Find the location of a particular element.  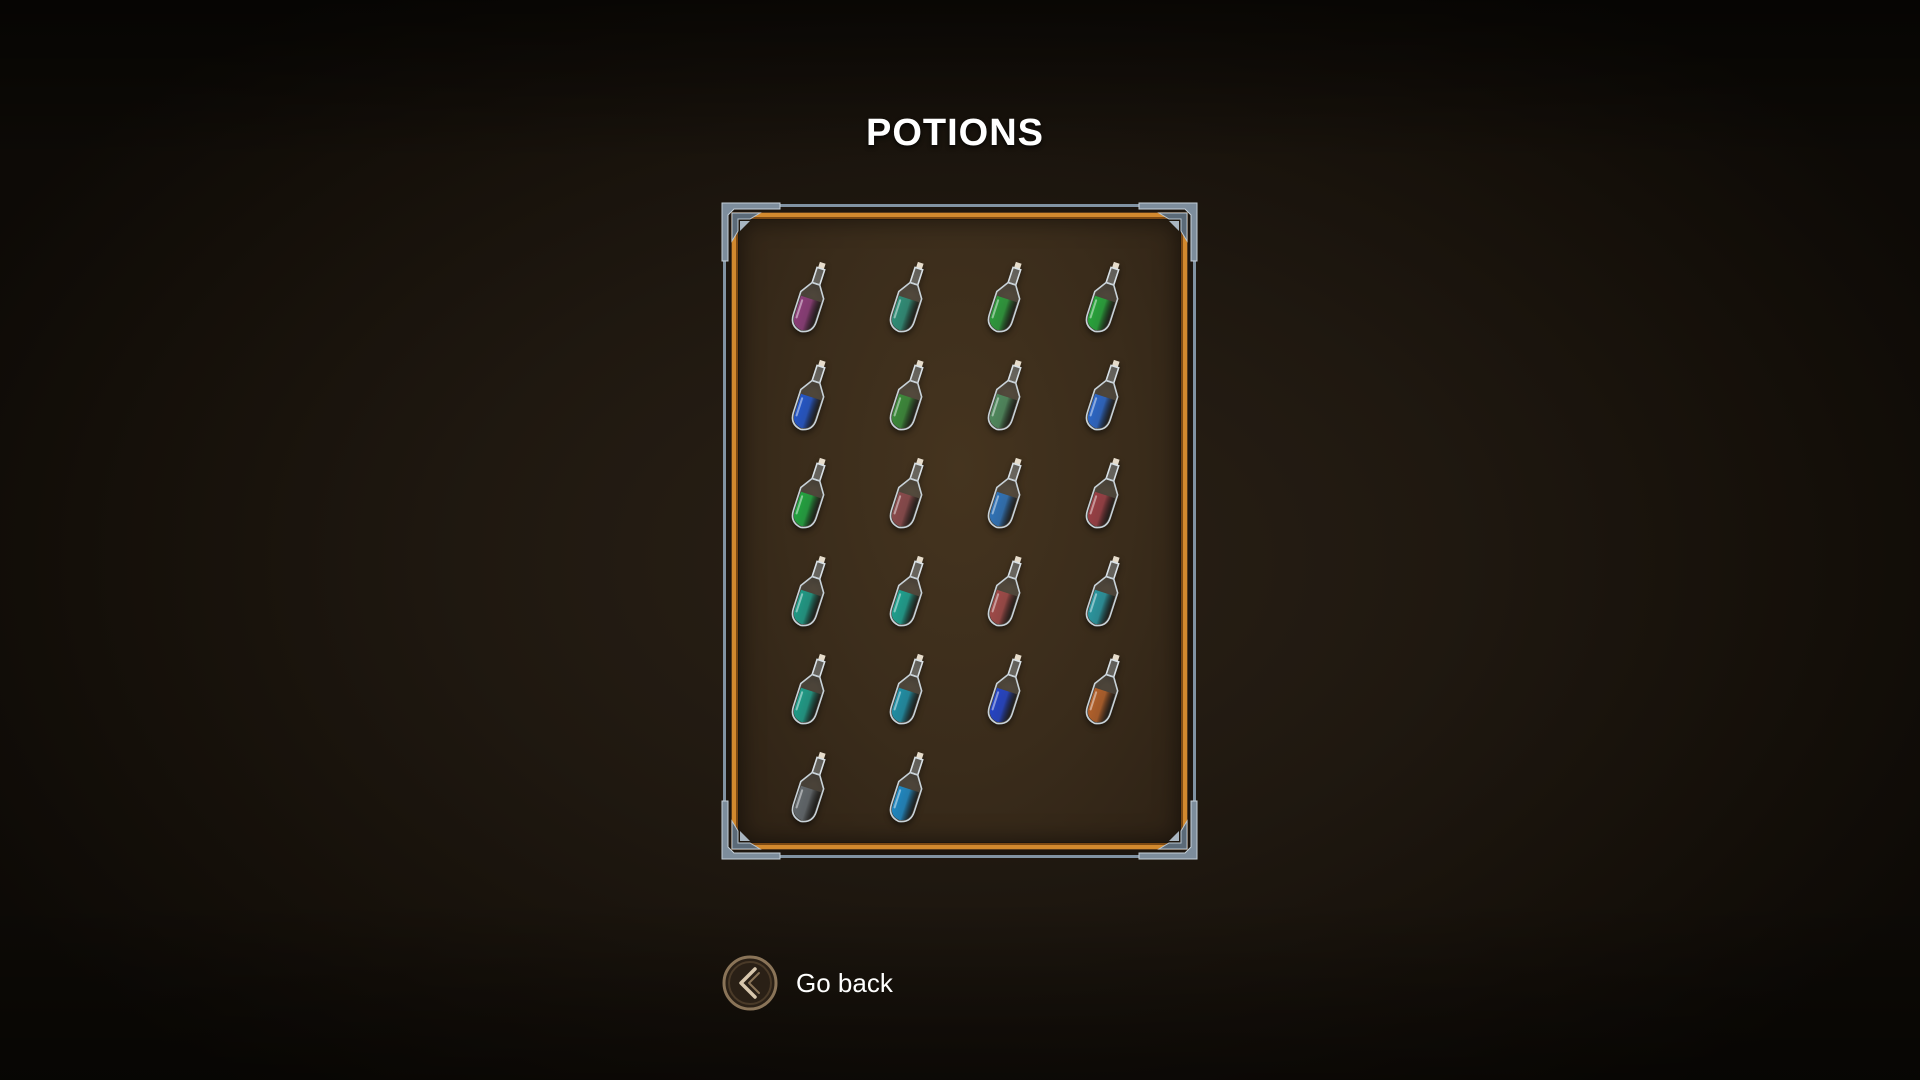

go-back-label: Go back is located at coordinates (844, 982).